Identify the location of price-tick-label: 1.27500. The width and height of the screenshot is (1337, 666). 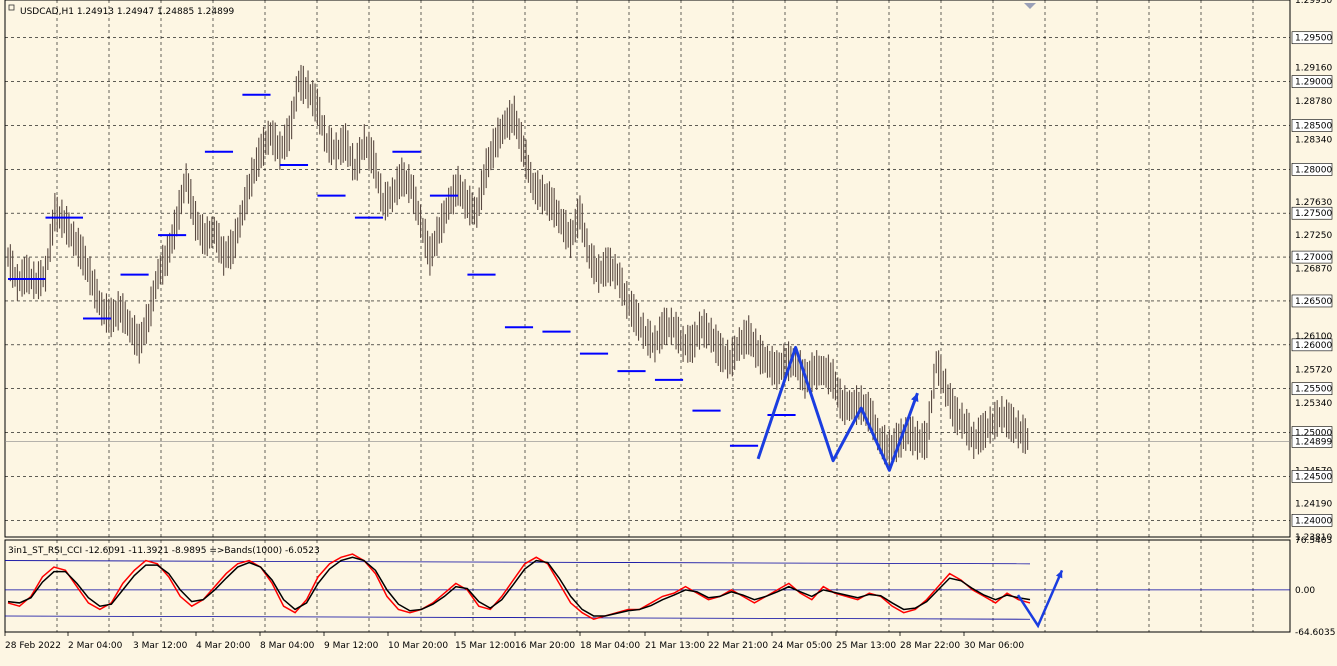
(1313, 214).